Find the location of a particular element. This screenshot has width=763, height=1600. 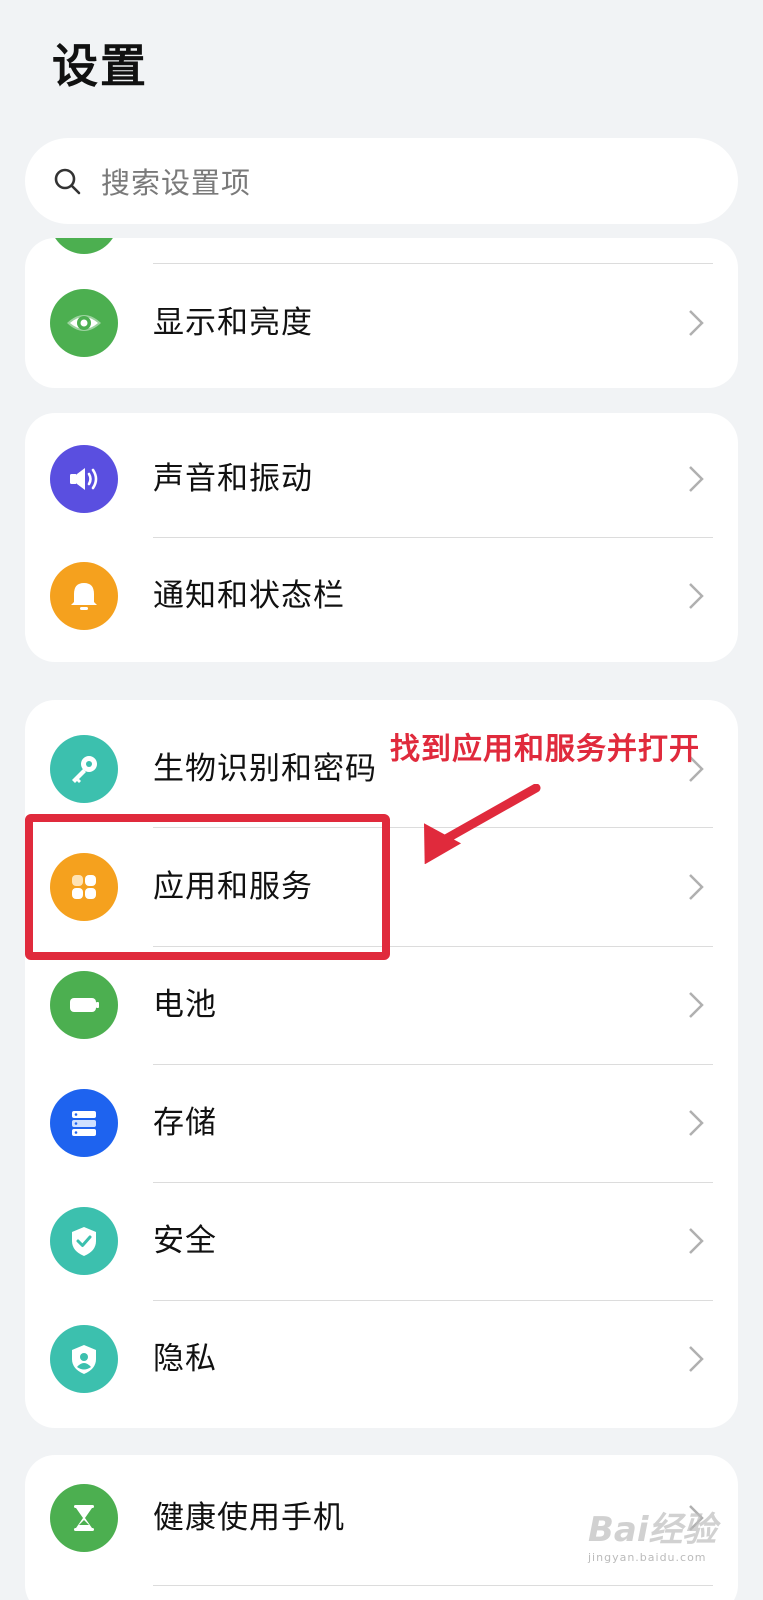

settings-item-storage: 存储 is located at coordinates (381, 1123).